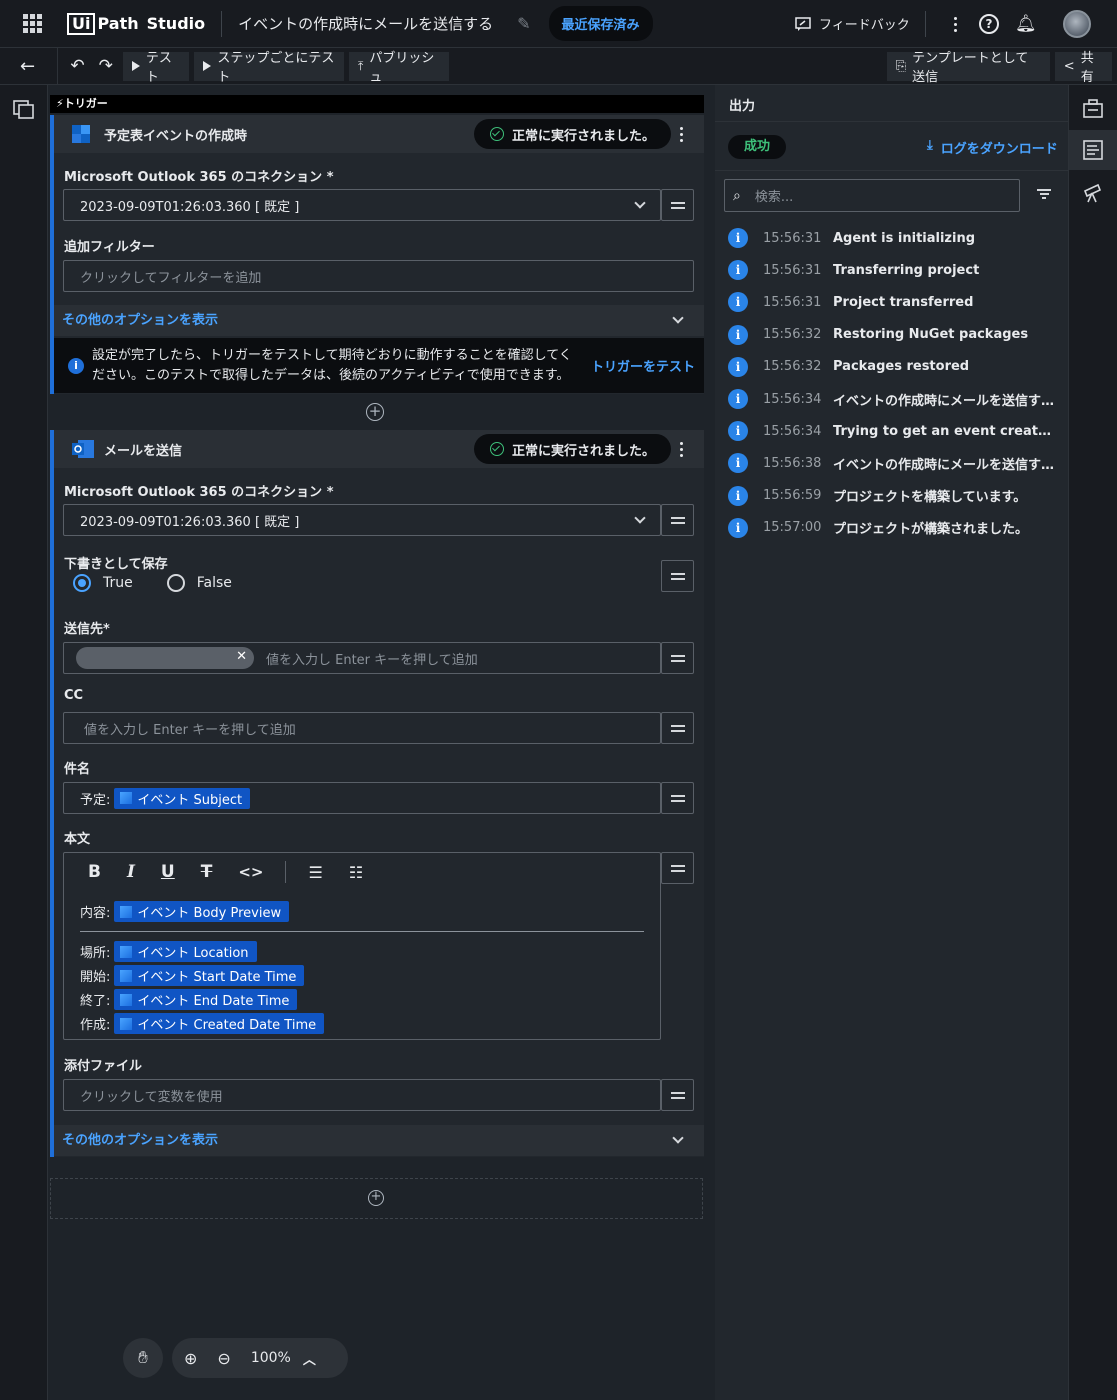 This screenshot has height=1400, width=1117. Describe the element at coordinates (77, 66) in the screenshot. I see `undo-icon: ↶` at that location.